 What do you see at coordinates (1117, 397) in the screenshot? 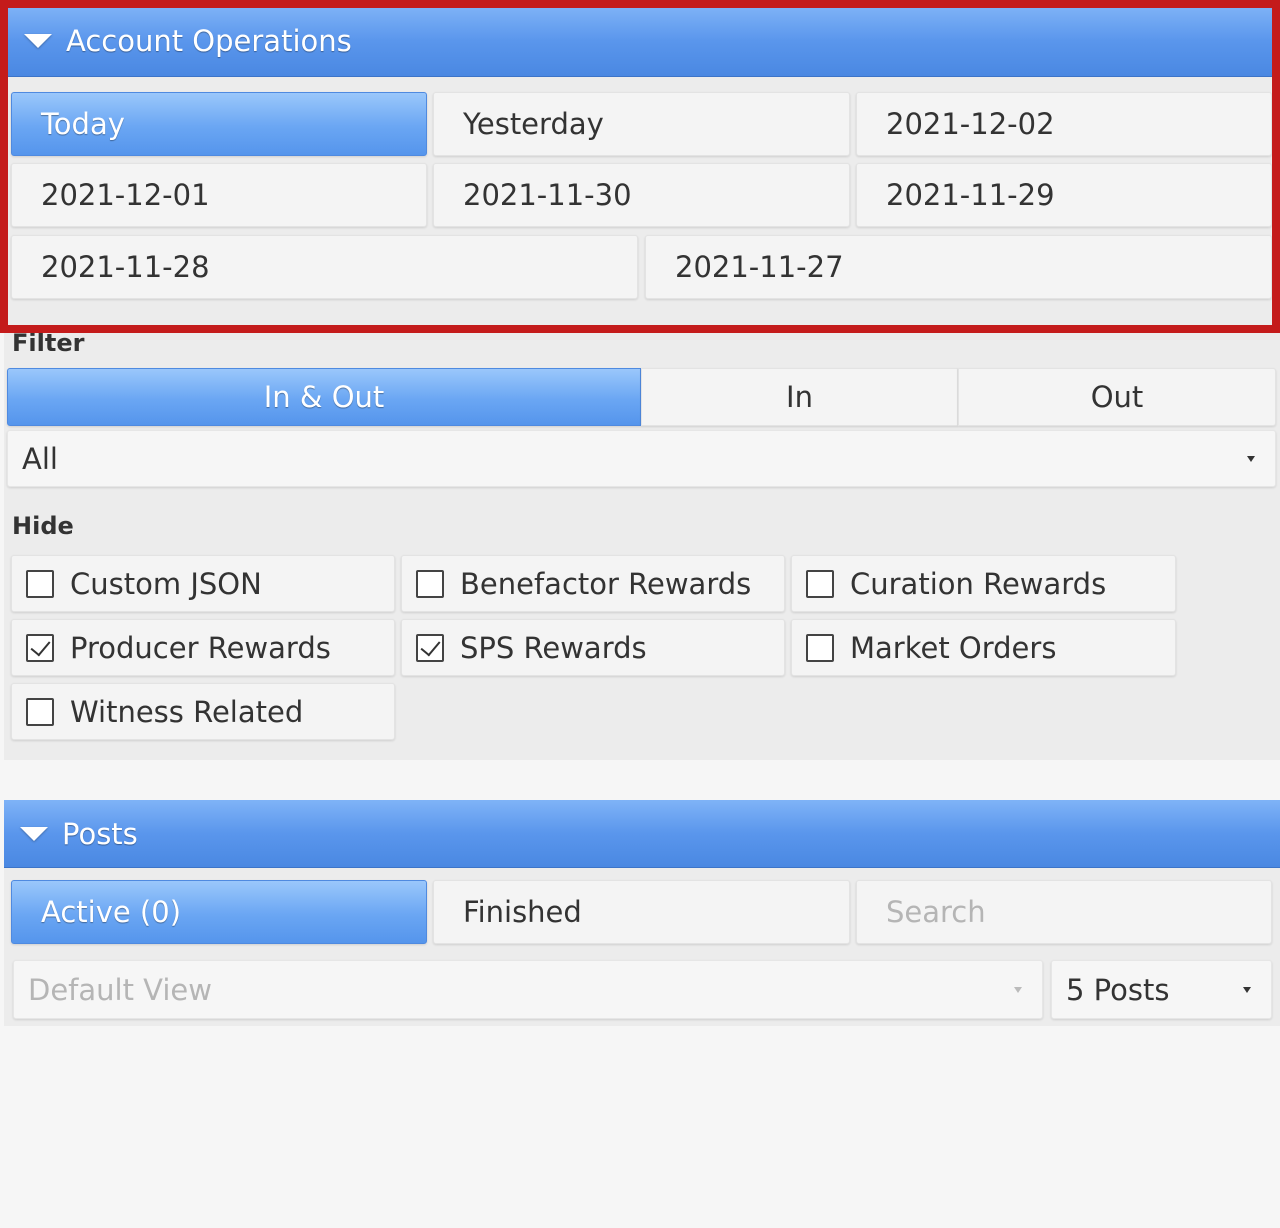
I see `filter-out-button: Out` at bounding box center [1117, 397].